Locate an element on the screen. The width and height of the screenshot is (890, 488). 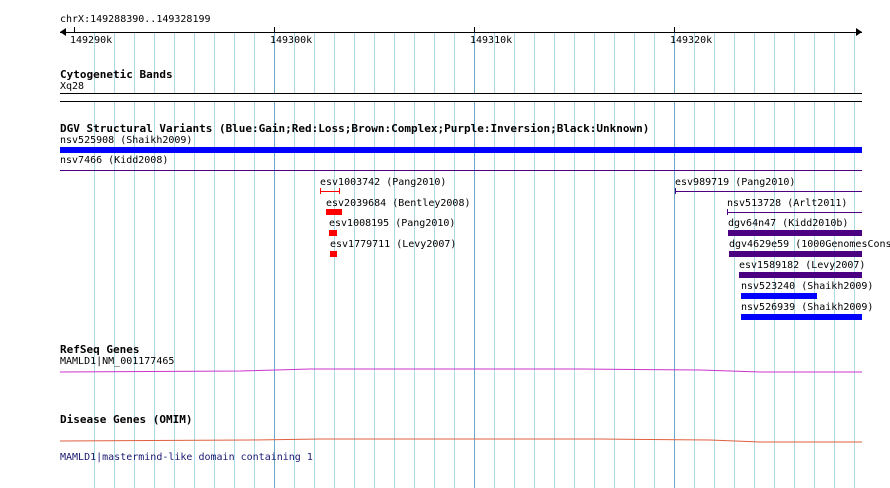
gene-model-omim is located at coordinates (461, 440).